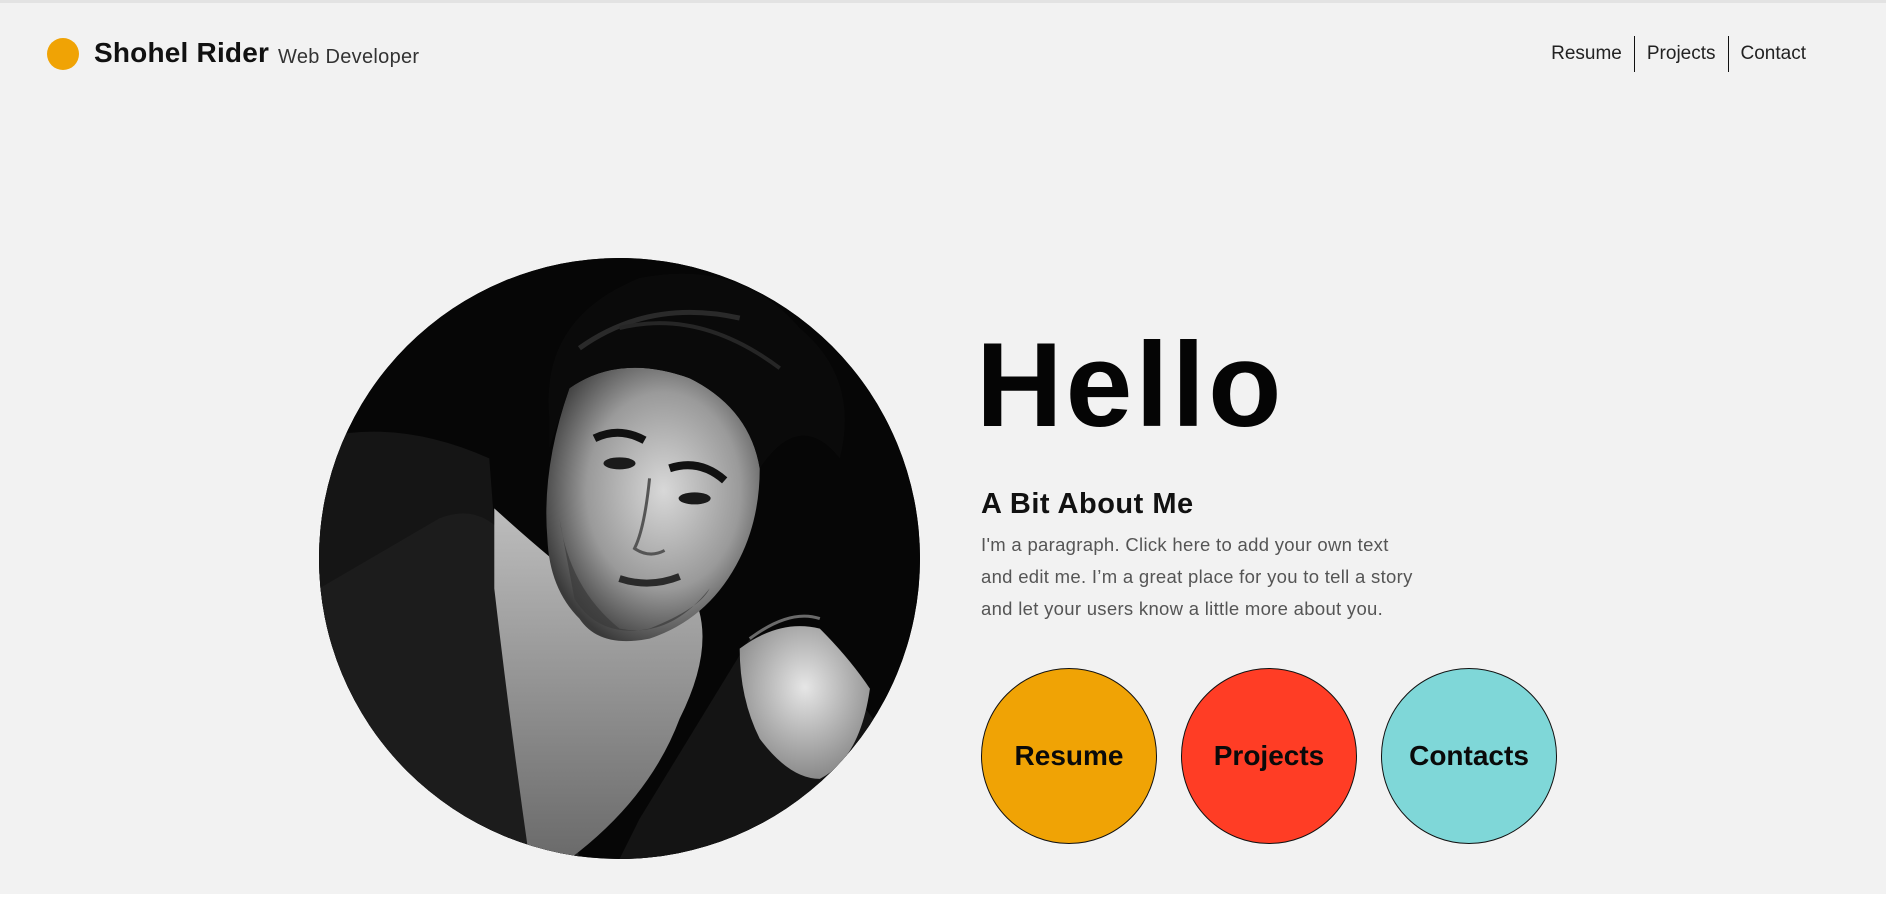 This screenshot has height=897, width=1886. Describe the element at coordinates (181, 53) in the screenshot. I see `brand-name: Shohel Rider` at that location.